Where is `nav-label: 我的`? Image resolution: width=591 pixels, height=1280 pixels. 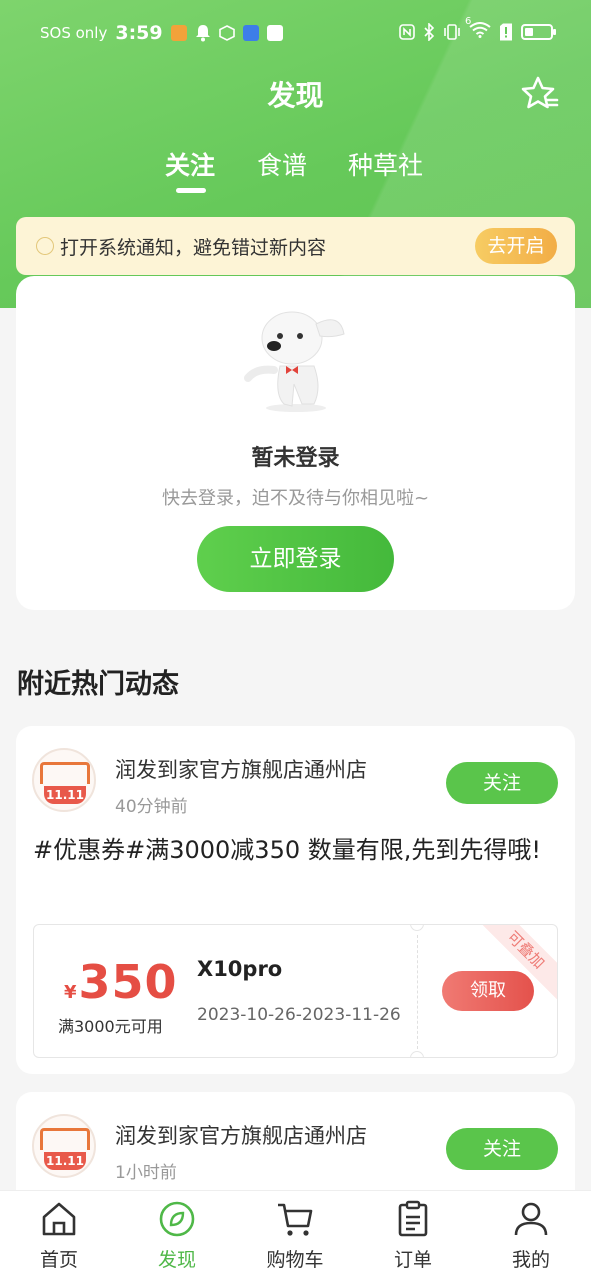
nav-label: 我的 is located at coordinates (530, 1260).